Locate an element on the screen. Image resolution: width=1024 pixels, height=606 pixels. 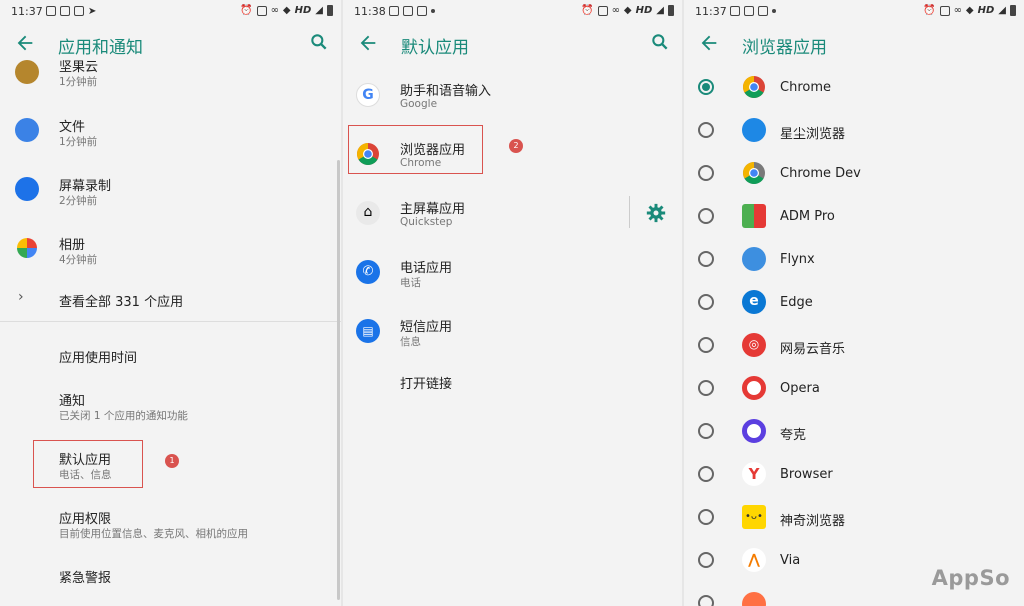
app-bar: 浏览器应用 is located at coordinates (854, 45).